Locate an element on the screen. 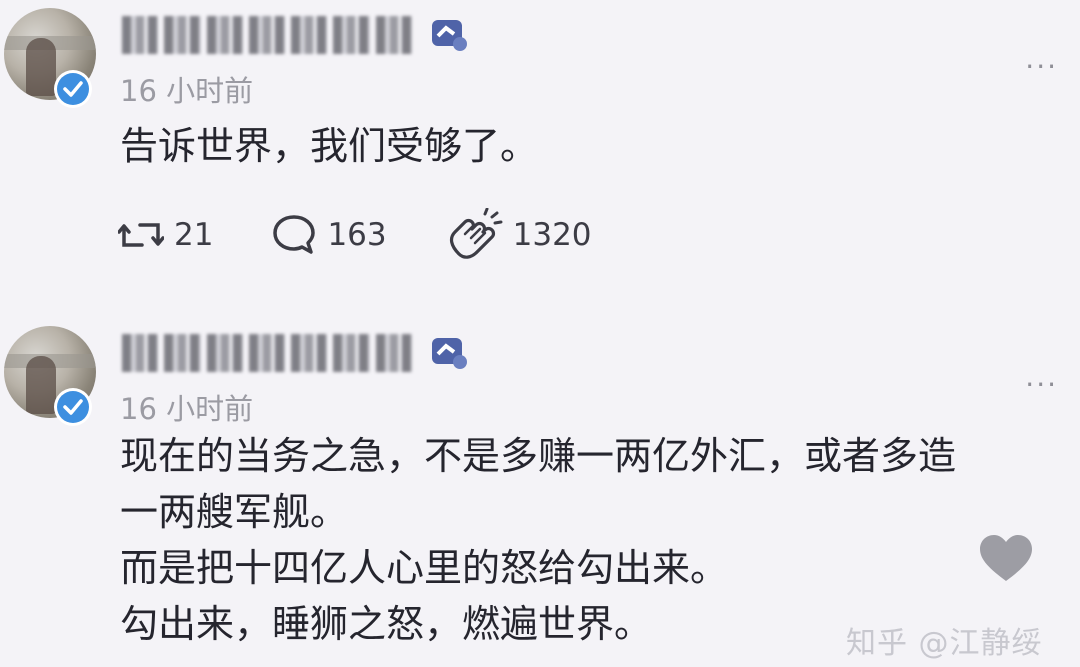 The width and height of the screenshot is (1080, 667). repost-count: 21 is located at coordinates (194, 235).